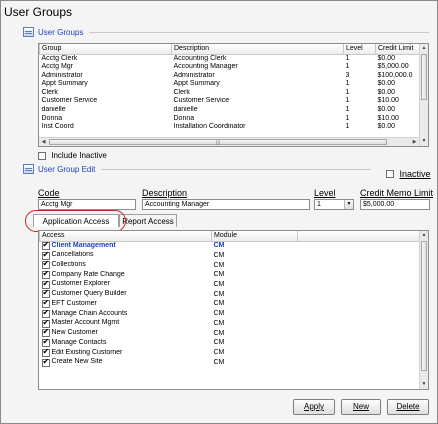  I want to click on table-row: Customer Service Customer Service 1 $10.00, so click(231, 101).